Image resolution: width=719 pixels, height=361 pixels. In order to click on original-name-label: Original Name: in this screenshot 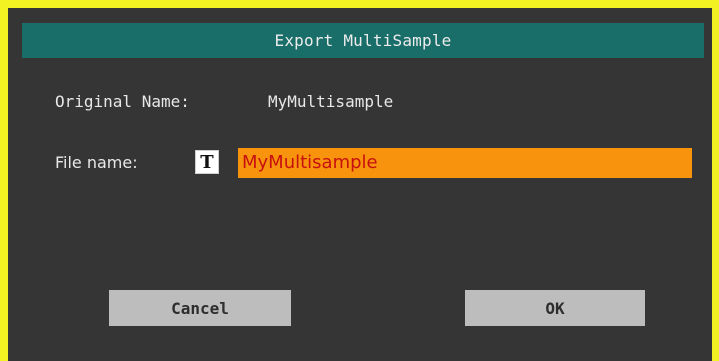, I will do `click(122, 101)`.